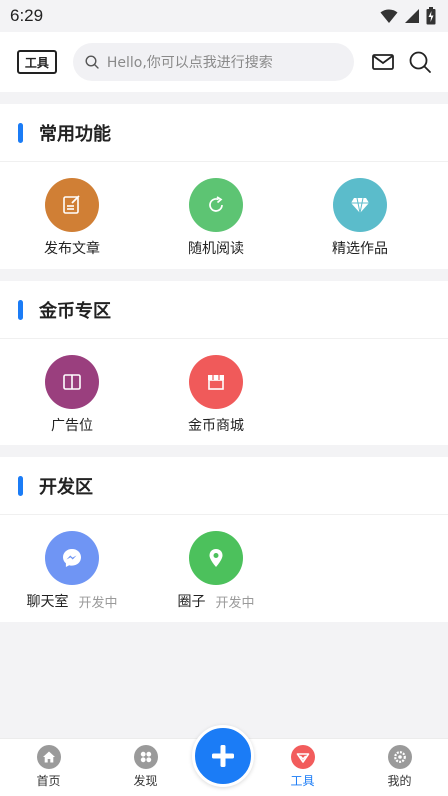 The width and height of the screenshot is (448, 796). What do you see at coordinates (75, 311) in the screenshot?
I see `section-title: 金币专区` at bounding box center [75, 311].